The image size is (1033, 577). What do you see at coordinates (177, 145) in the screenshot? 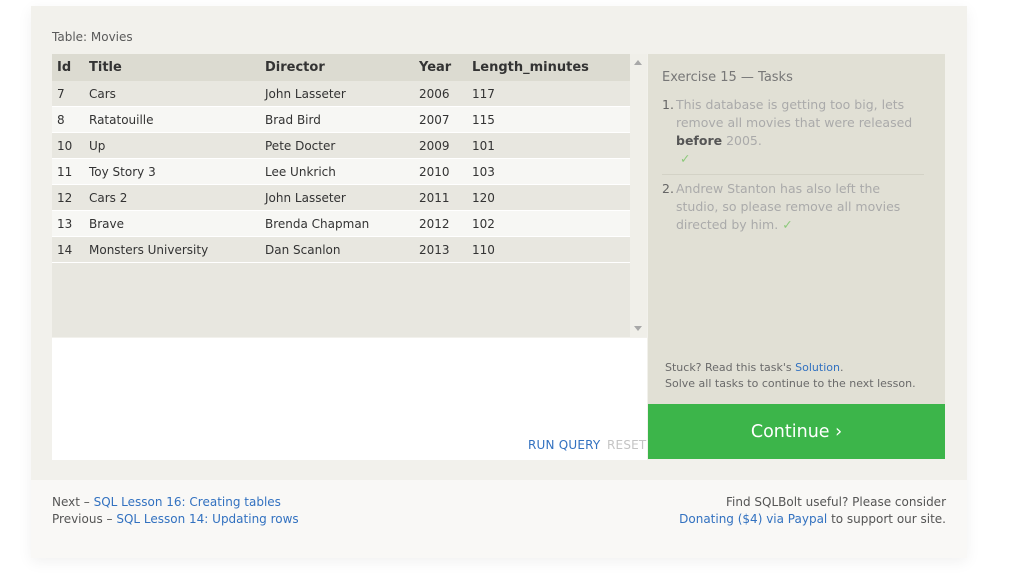
I see `cell-title: Up` at bounding box center [177, 145].